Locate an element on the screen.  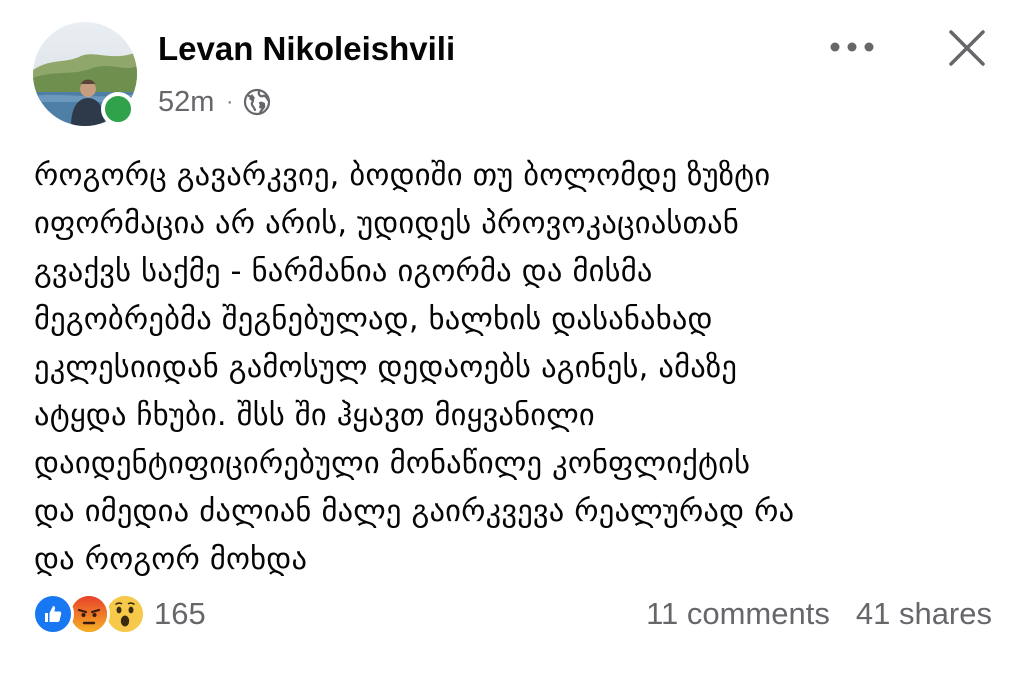
close-icon is located at coordinates (967, 48).